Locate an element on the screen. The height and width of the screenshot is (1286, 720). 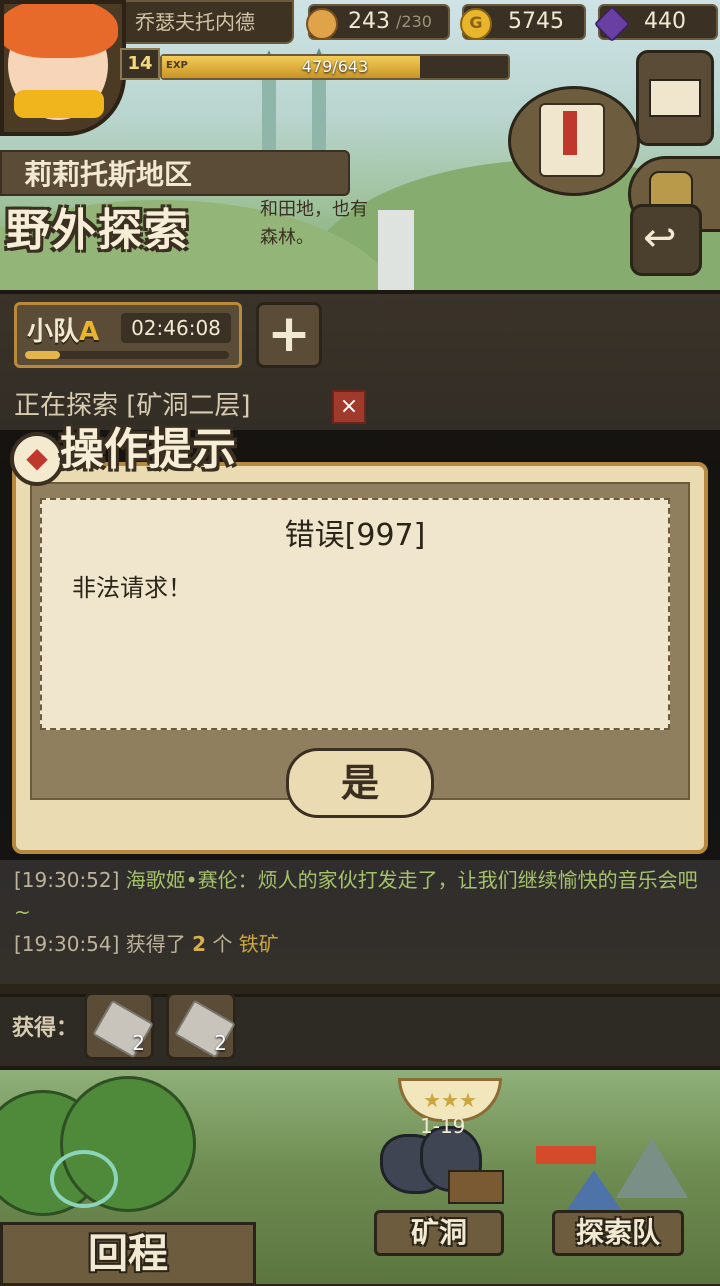
mountain is located at coordinates (652, 1168).